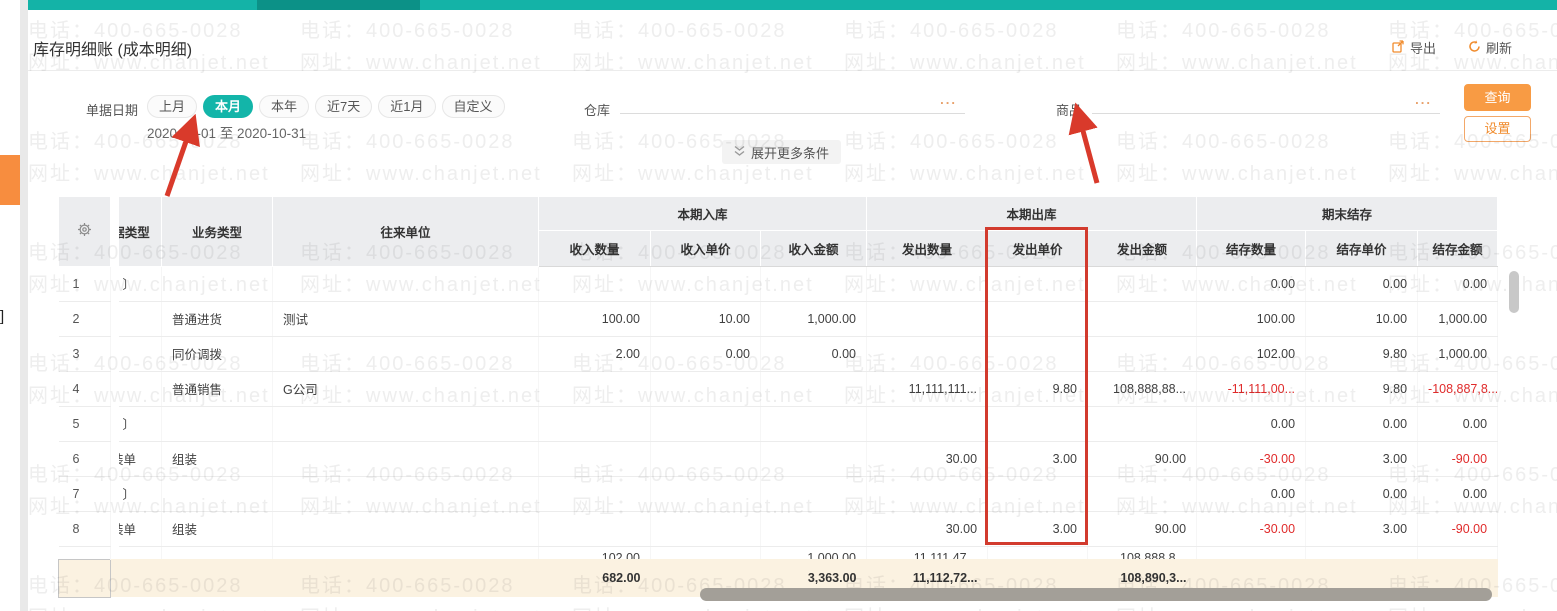  Describe the element at coordinates (1142, 248) in the screenshot. I see `col-out-amt: 发出金额` at that location.